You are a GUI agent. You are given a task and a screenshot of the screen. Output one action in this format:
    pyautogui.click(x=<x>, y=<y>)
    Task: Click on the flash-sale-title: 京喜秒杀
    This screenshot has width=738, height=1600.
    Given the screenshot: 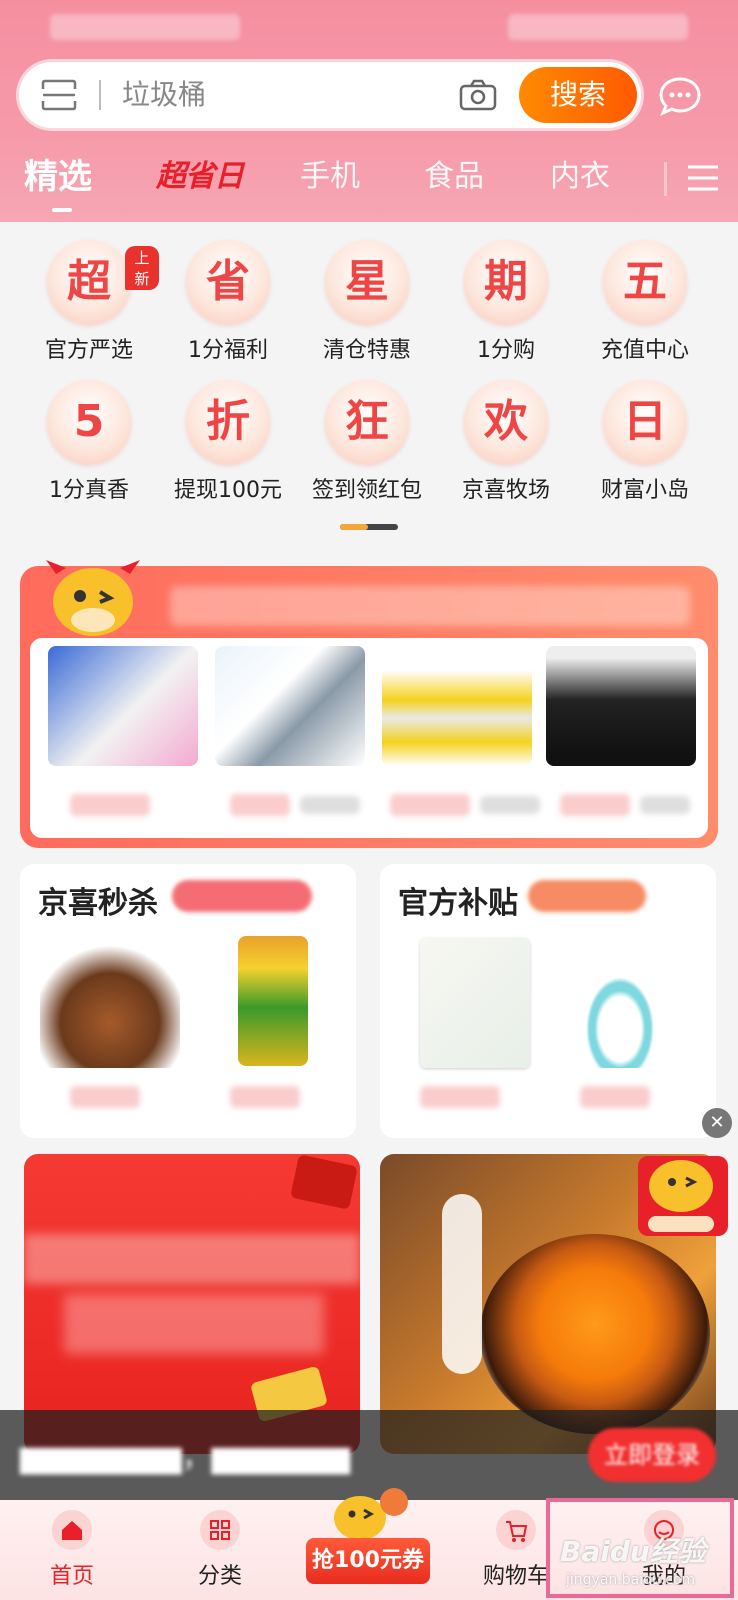 What is the action you would take?
    pyautogui.click(x=98, y=903)
    